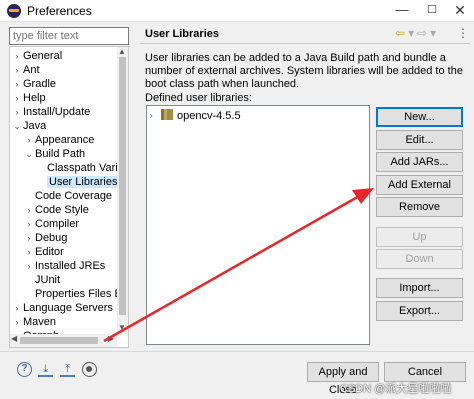  What do you see at coordinates (83, 182) in the screenshot?
I see `tree-item-label: User Libraries` at bounding box center [83, 182].